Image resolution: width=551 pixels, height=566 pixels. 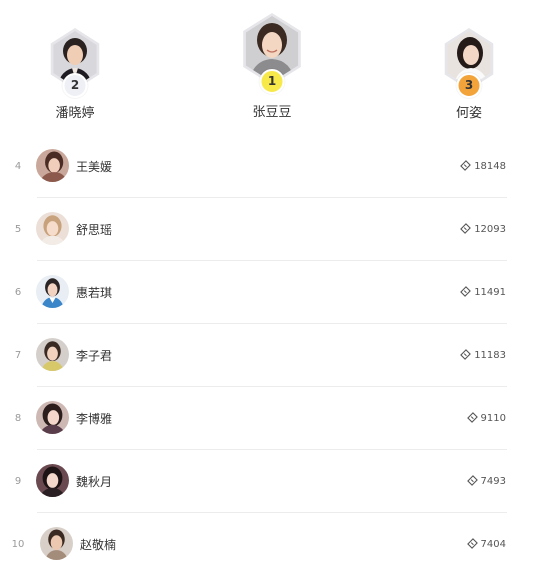 I want to click on score-value: 7493, so click(x=493, y=481).